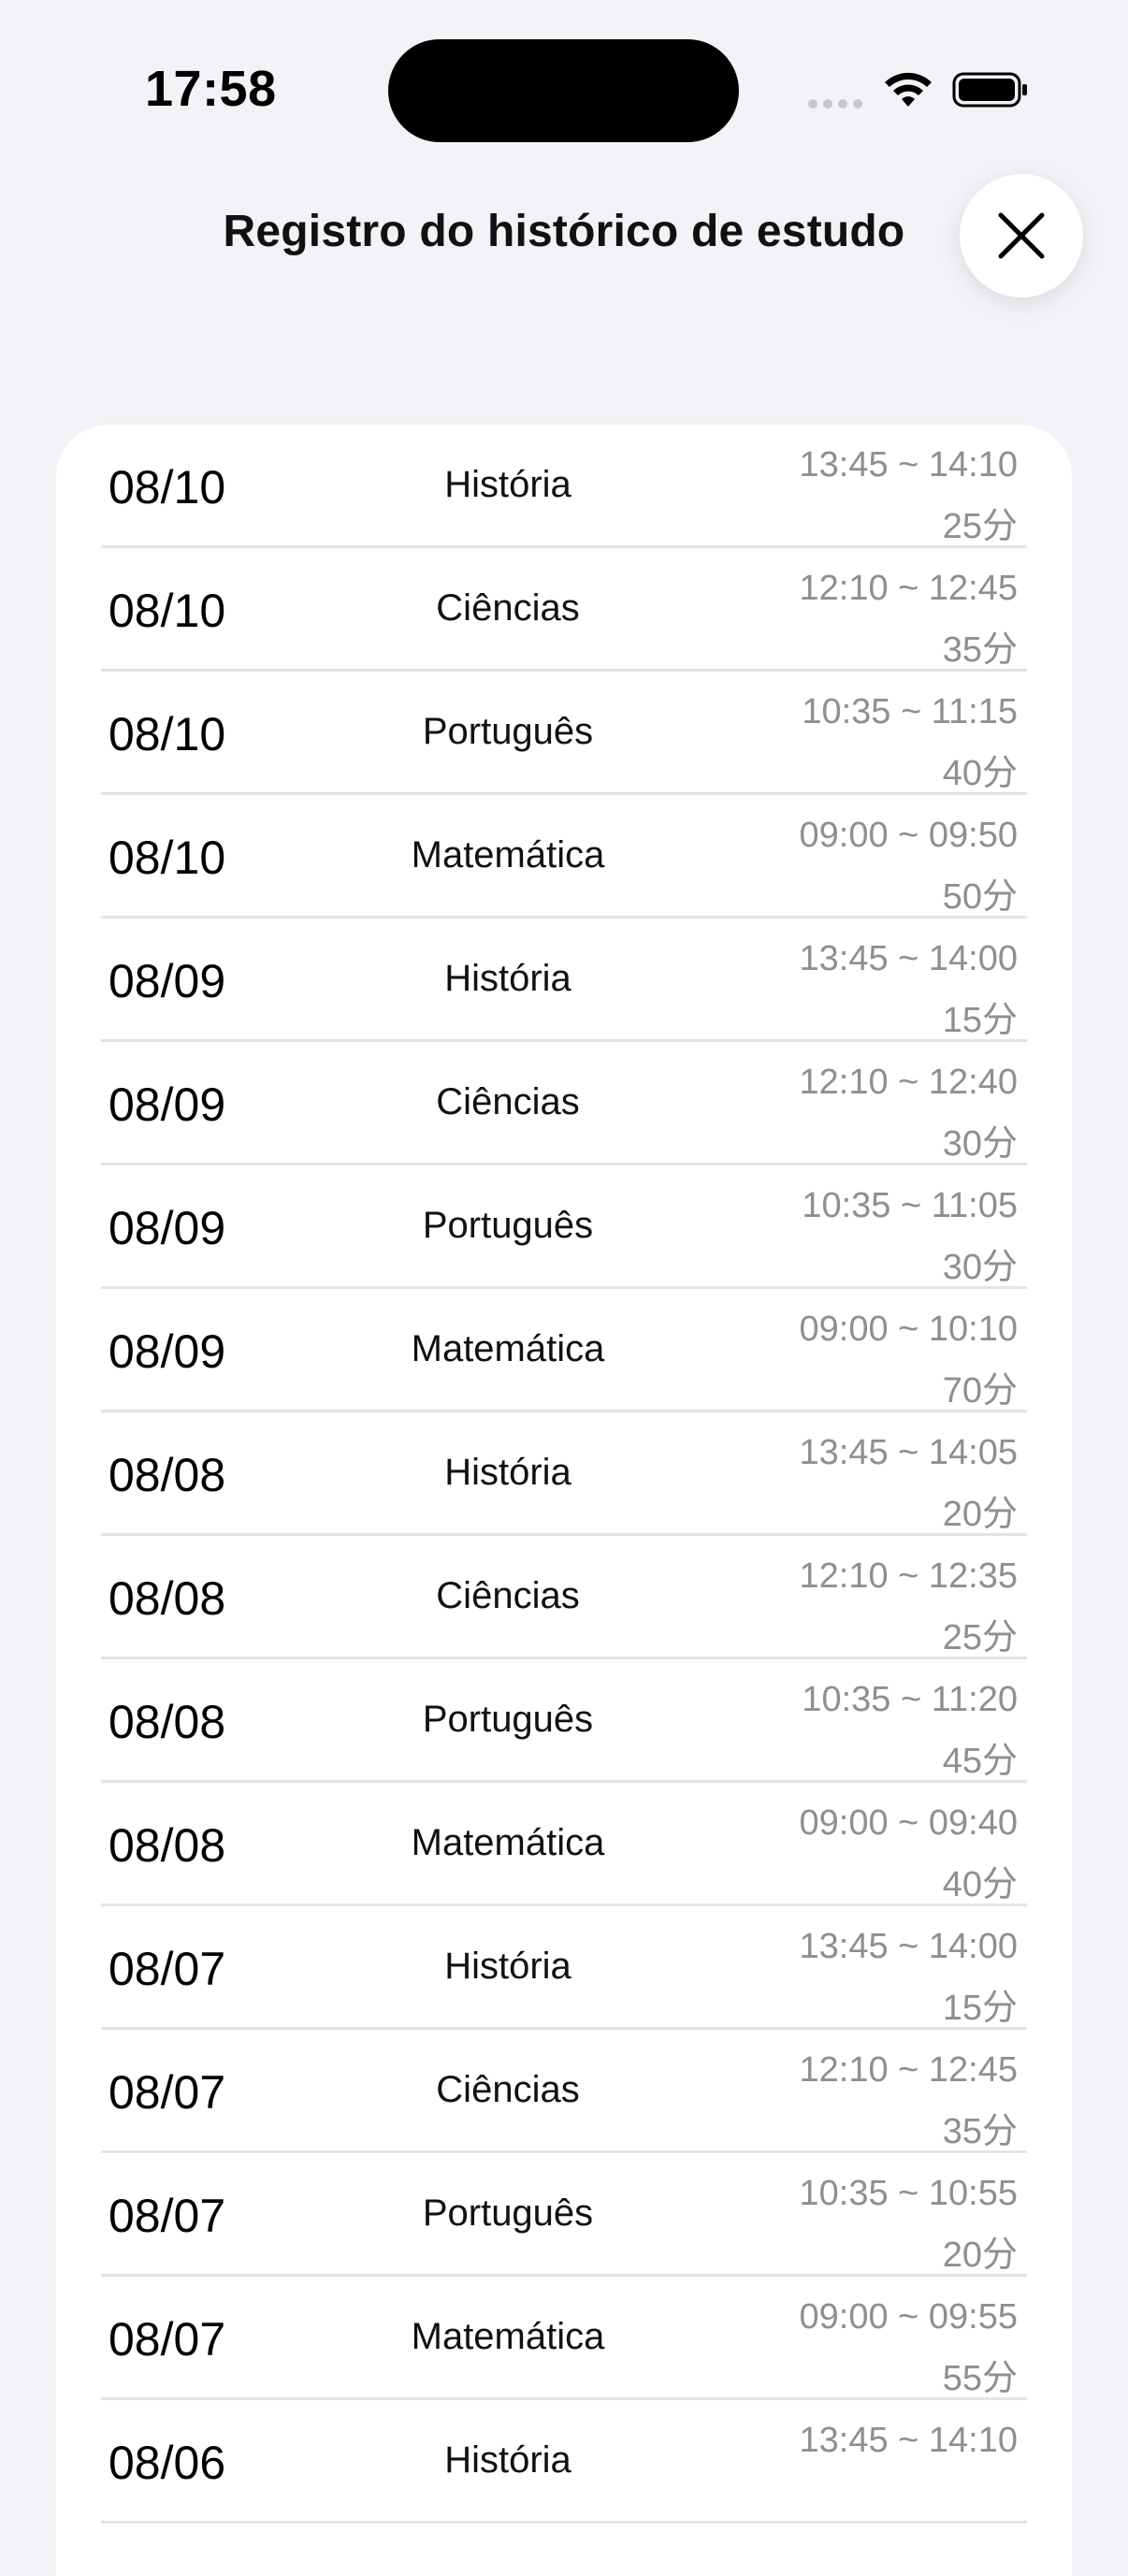 Image resolution: width=1128 pixels, height=2576 pixels. I want to click on battery-icon, so click(989, 90).